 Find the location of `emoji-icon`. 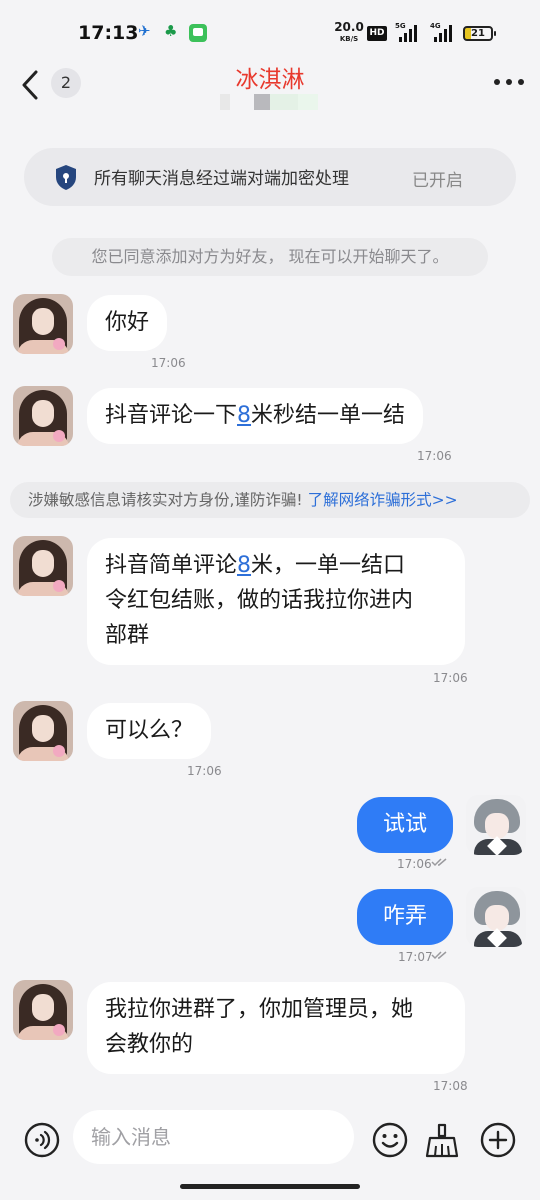

emoji-icon is located at coordinates (390, 1140).